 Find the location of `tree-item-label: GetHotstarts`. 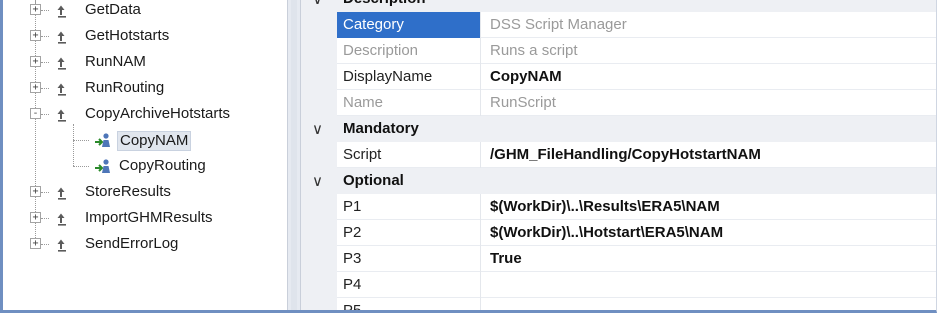

tree-item-label: GetHotstarts is located at coordinates (127, 35).